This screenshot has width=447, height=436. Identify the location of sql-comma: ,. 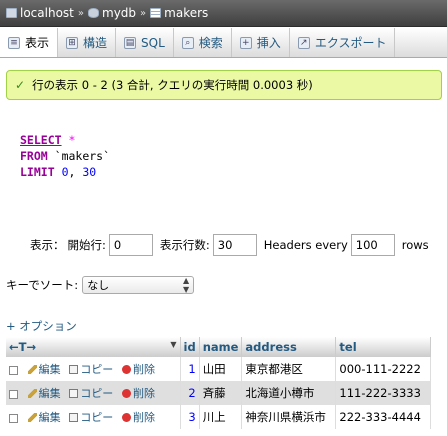
(72, 172).